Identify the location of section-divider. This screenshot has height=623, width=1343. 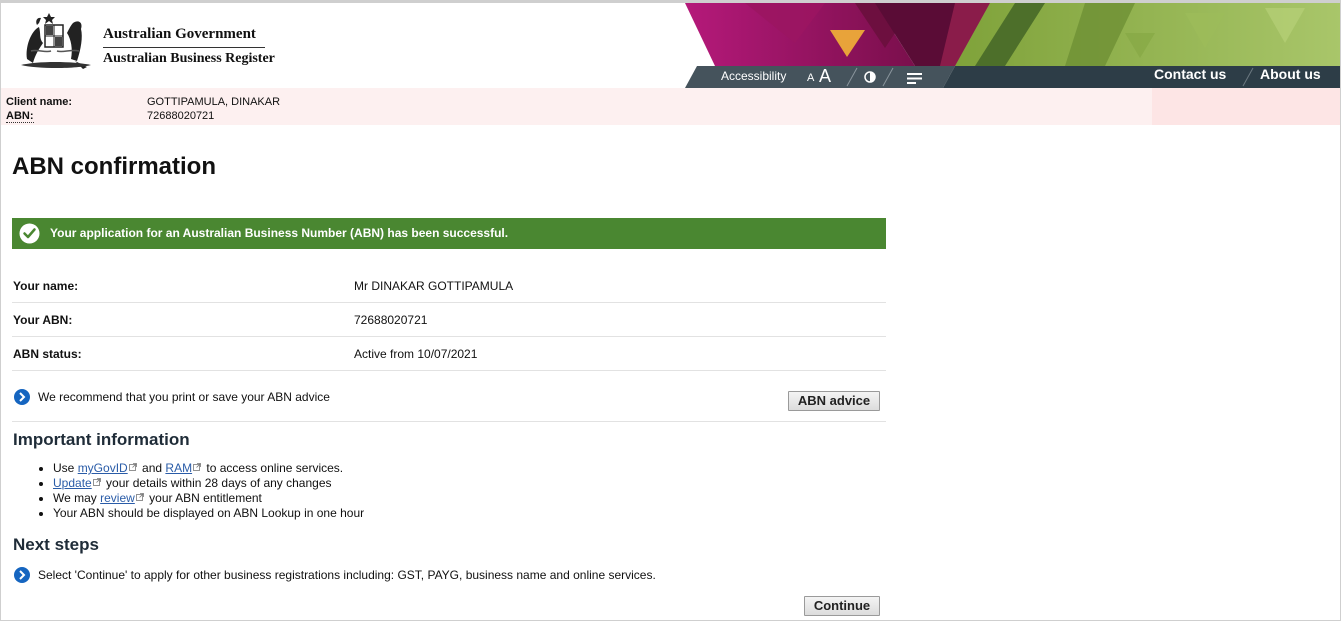
(449, 421).